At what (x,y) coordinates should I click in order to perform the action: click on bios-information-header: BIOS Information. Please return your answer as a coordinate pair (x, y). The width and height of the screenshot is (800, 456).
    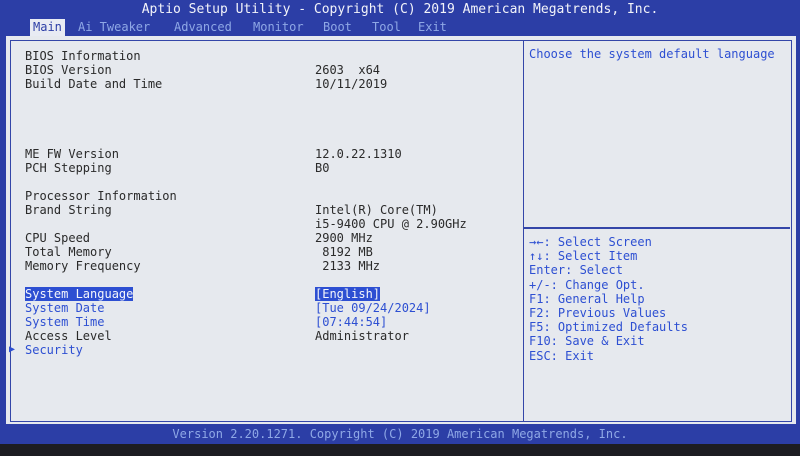
    Looking at the image, I should click on (83, 56).